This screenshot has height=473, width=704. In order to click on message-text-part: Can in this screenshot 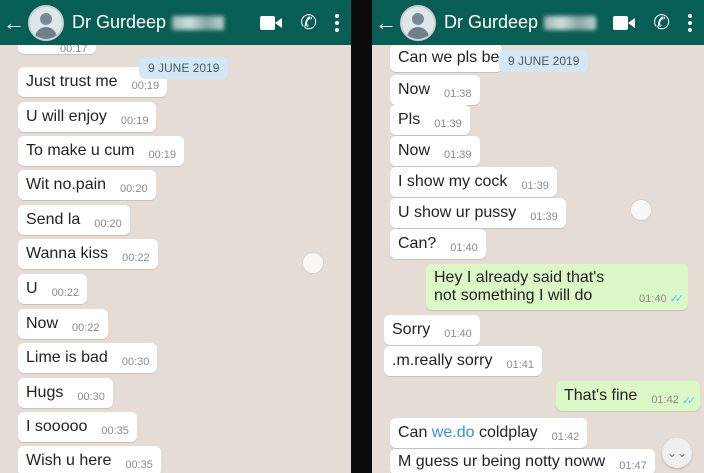, I will do `click(415, 432)`.